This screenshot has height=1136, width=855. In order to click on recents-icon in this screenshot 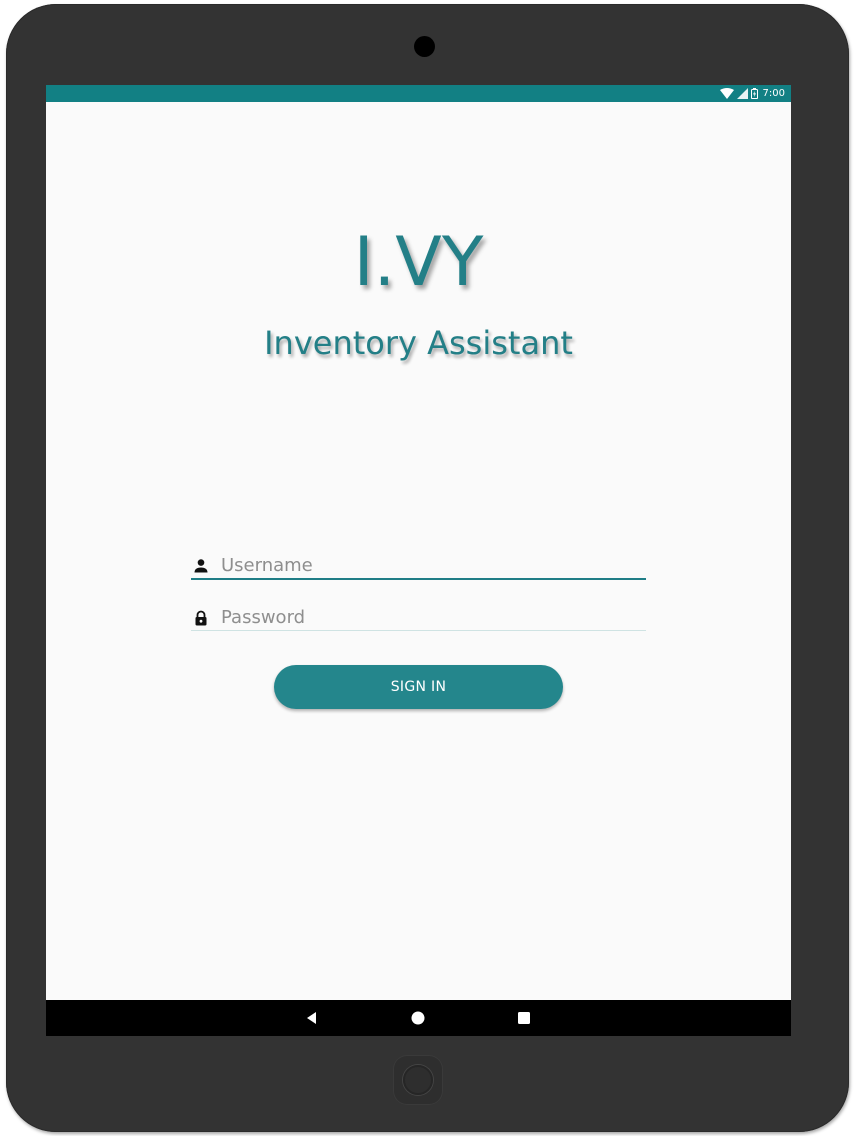, I will do `click(524, 1018)`.